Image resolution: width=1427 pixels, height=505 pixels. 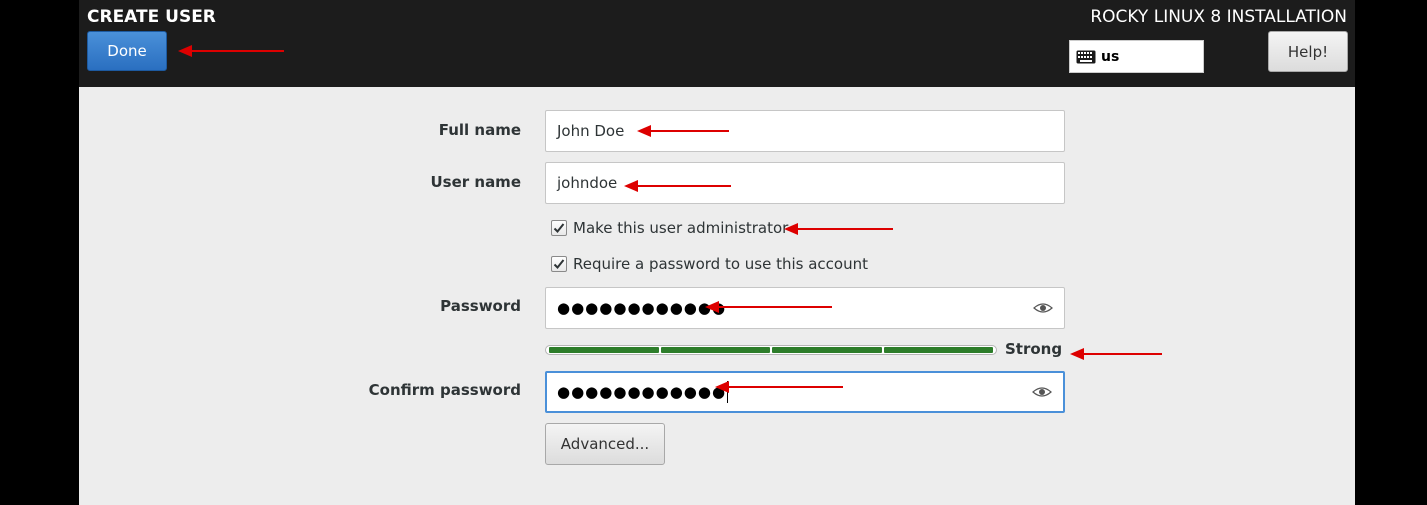 What do you see at coordinates (587, 183) in the screenshot?
I see `user-name-value: johndoe` at bounding box center [587, 183].